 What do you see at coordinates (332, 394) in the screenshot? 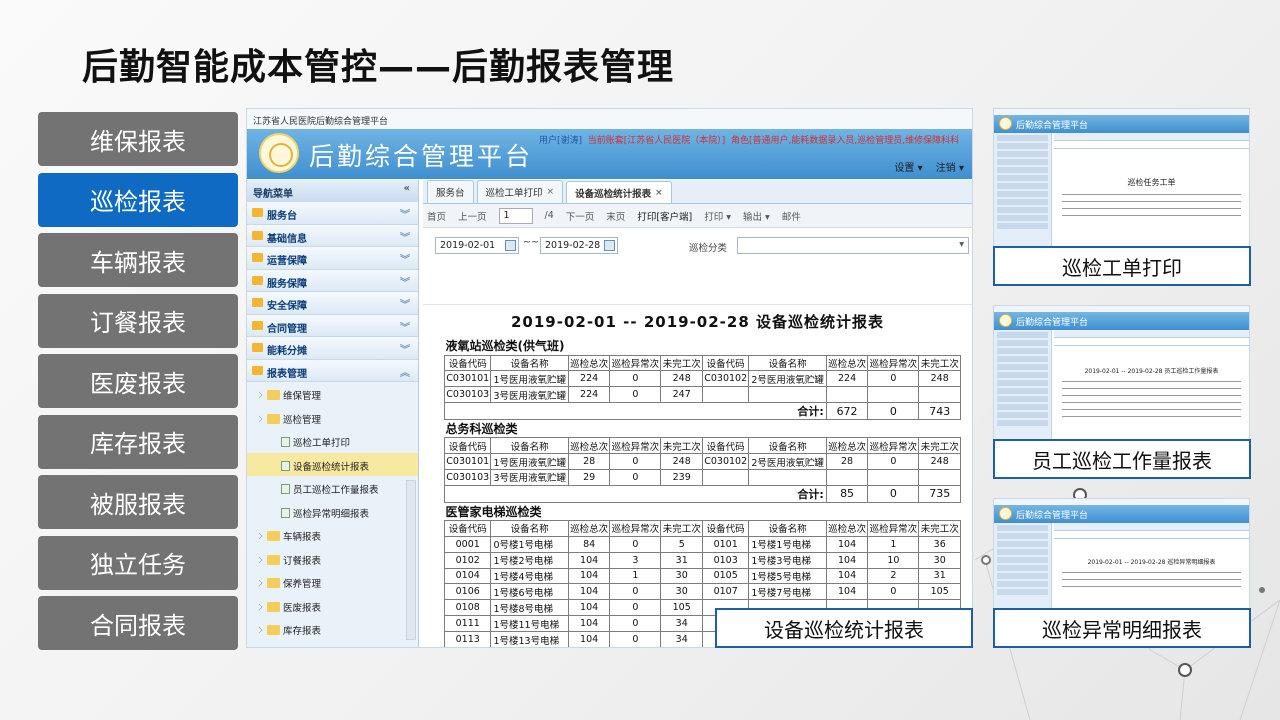
I see `nav-tree-item-0: 维保管理` at bounding box center [332, 394].